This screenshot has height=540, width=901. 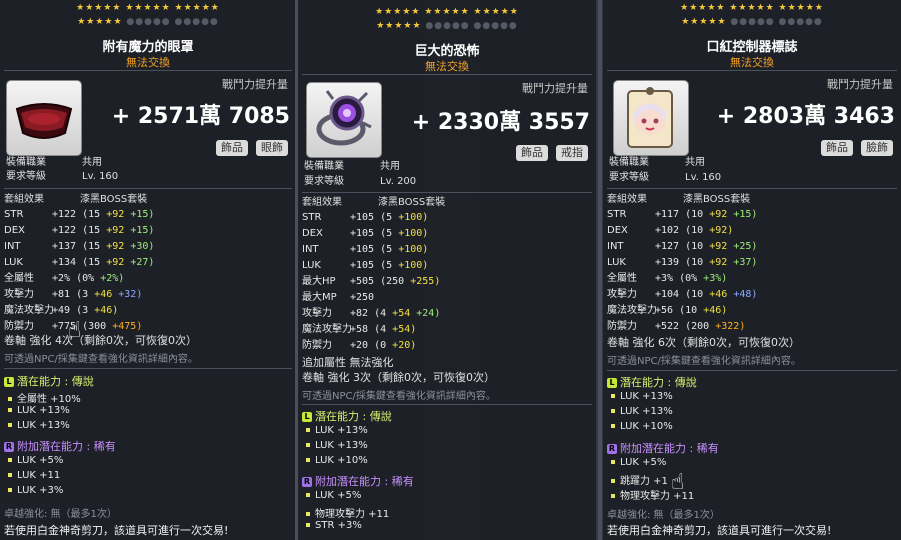 What do you see at coordinates (64, 246) in the screenshot?
I see `stat-base: +137` at bounding box center [64, 246].